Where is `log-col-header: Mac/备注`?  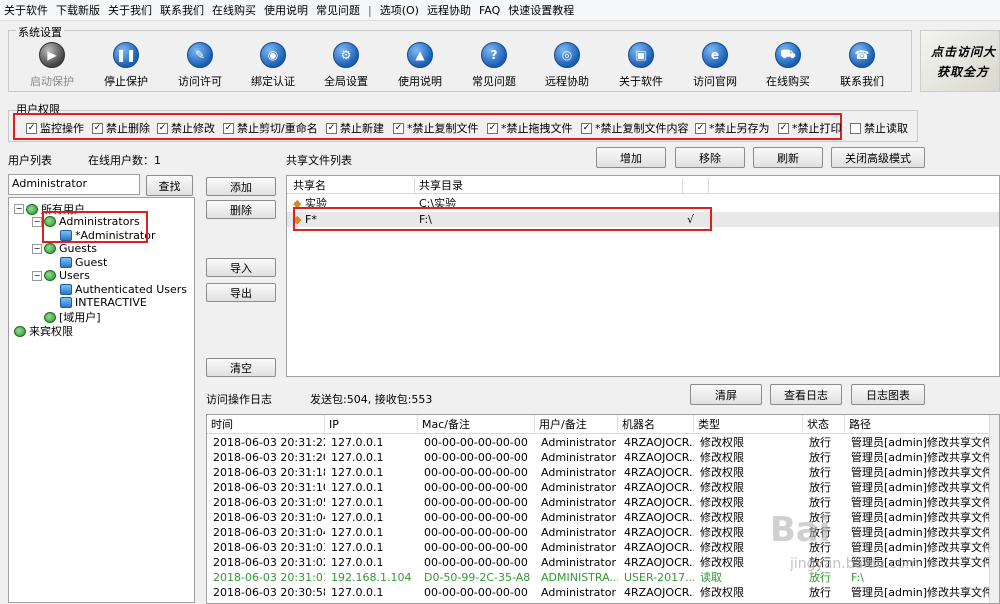 log-col-header: Mac/备注 is located at coordinates (476, 424).